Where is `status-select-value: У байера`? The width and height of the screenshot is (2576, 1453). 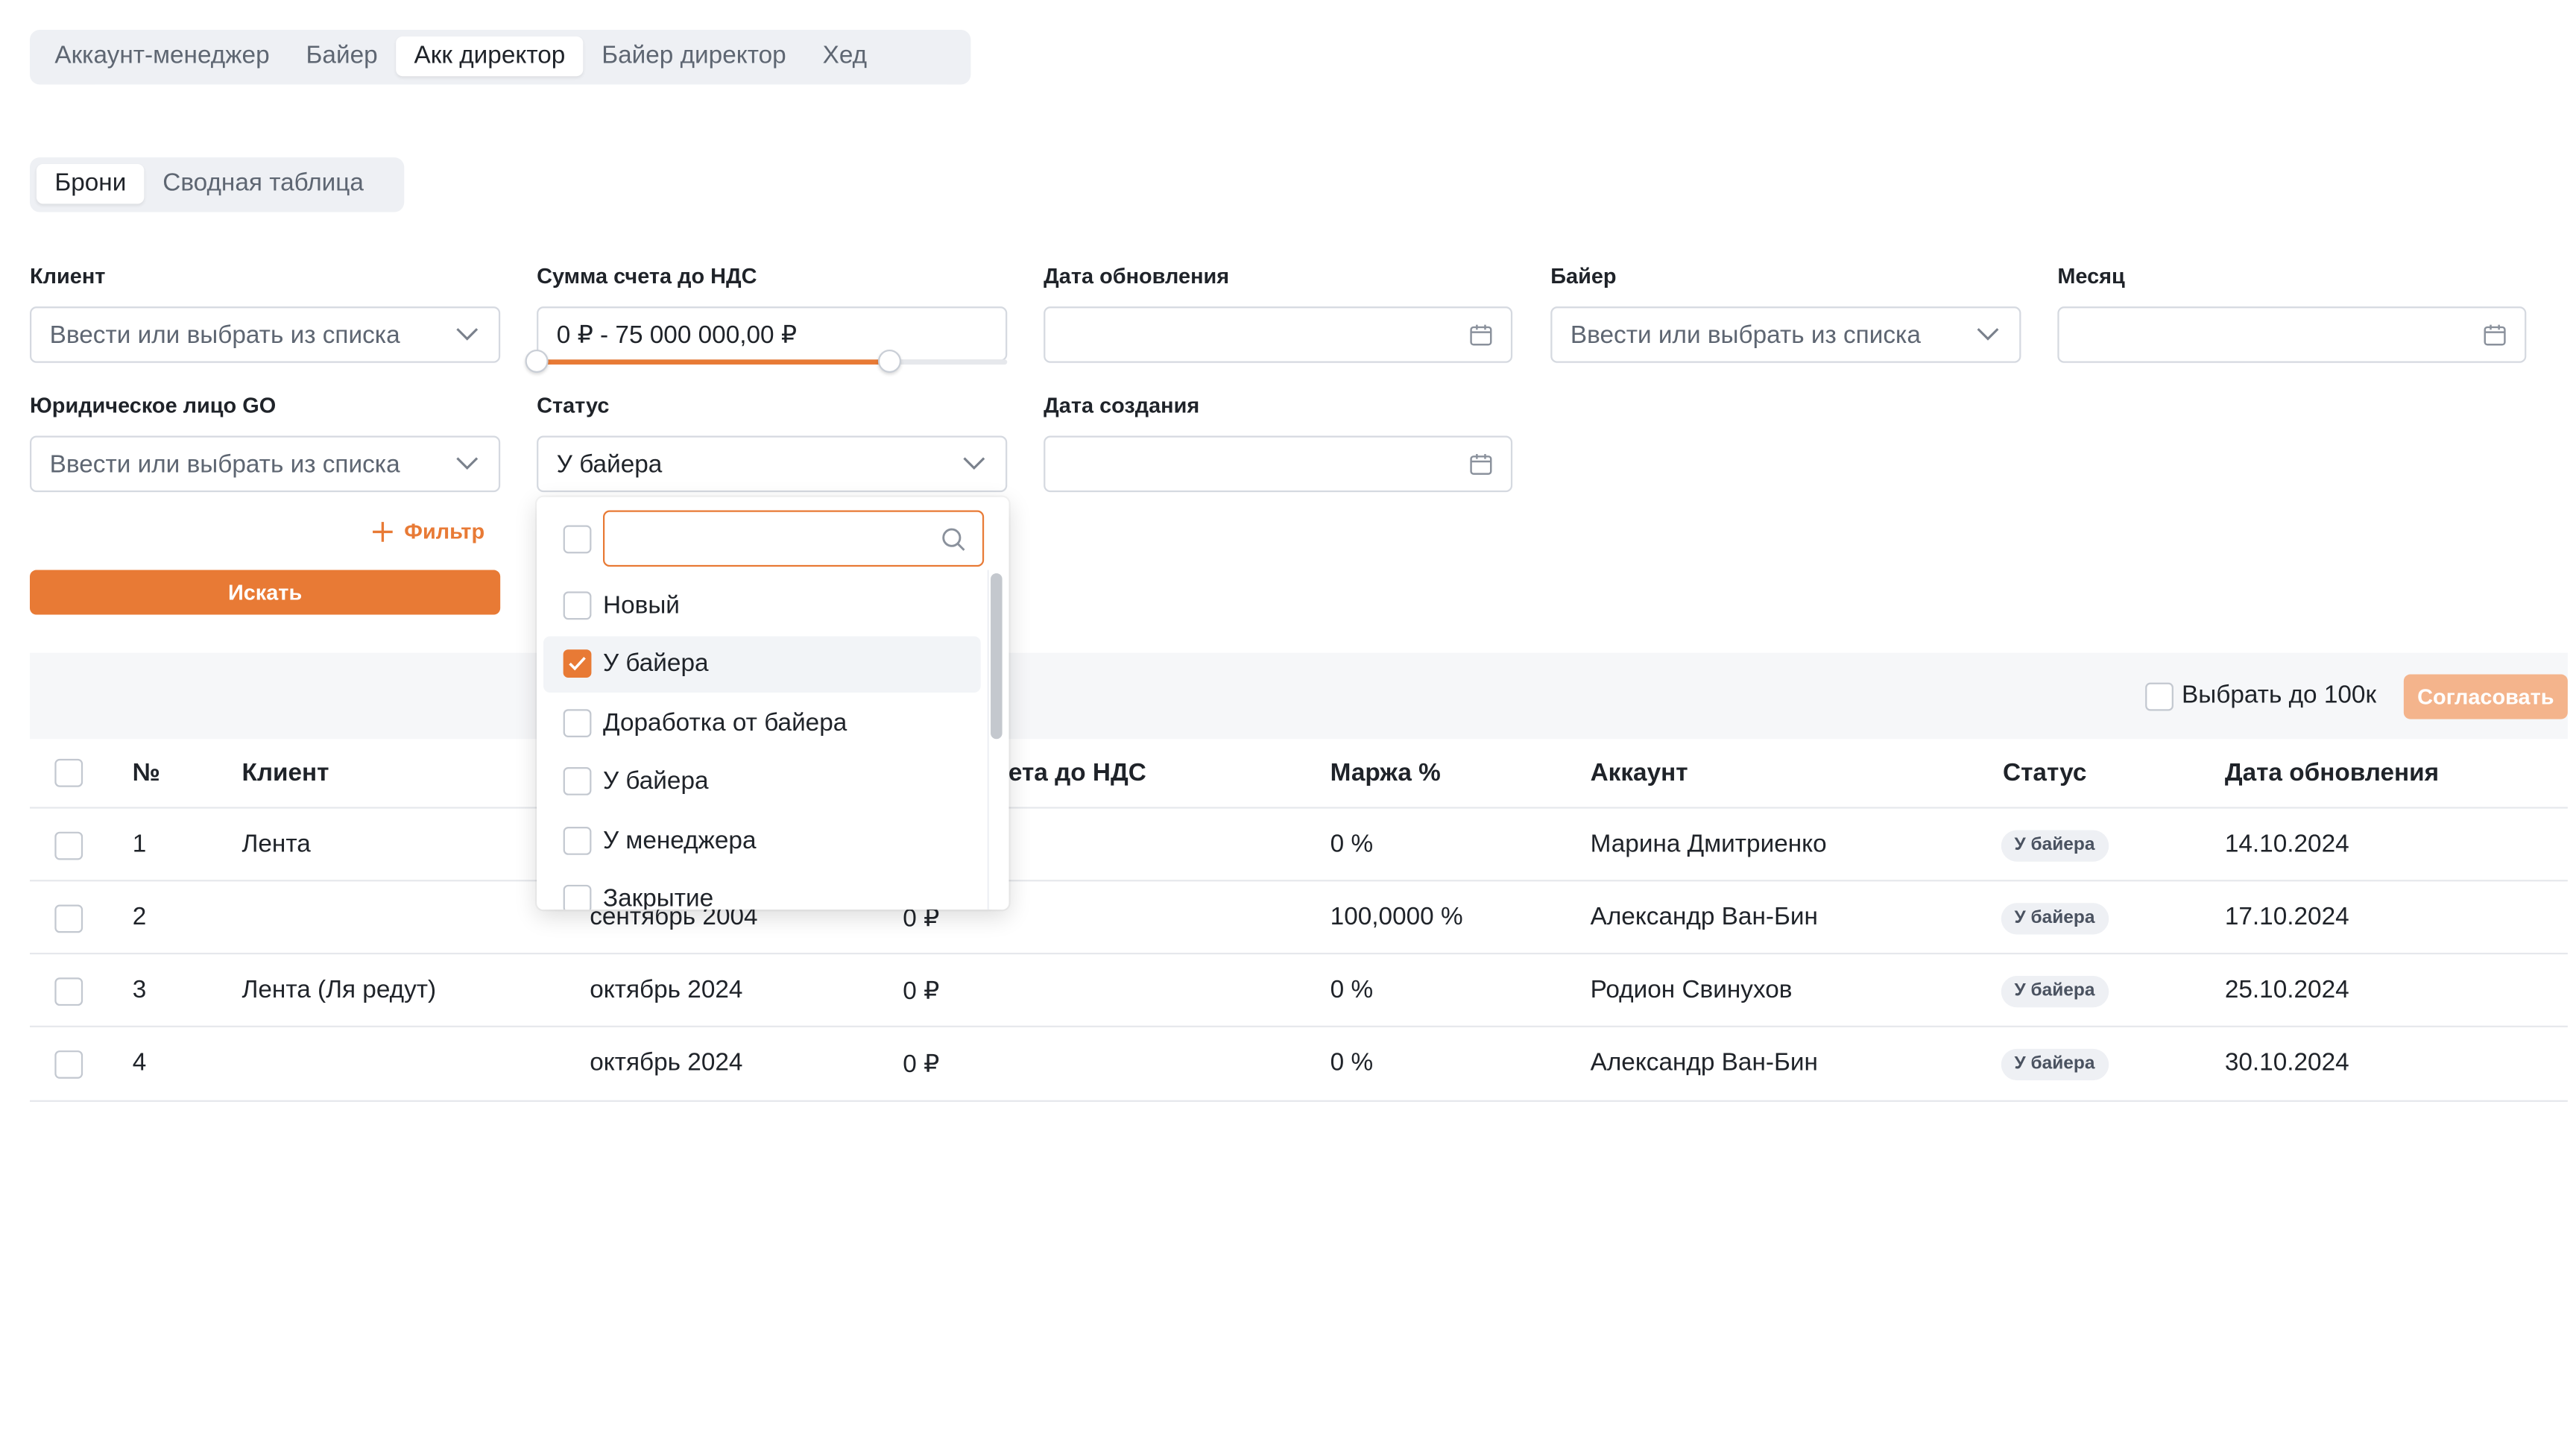
status-select-value: У байера is located at coordinates (609, 465).